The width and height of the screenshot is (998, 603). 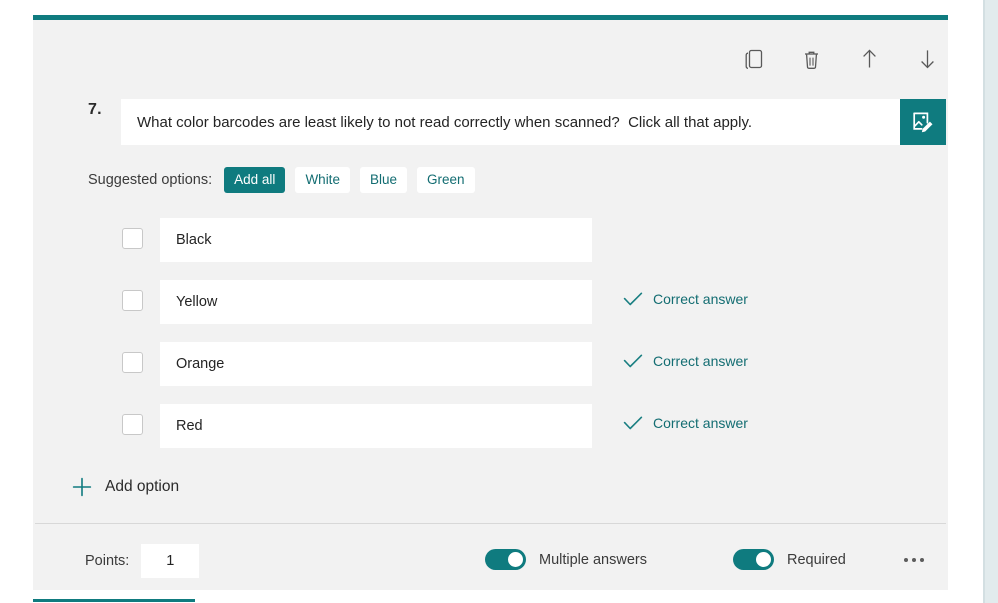 I want to click on required-group: Required, so click(x=789, y=559).